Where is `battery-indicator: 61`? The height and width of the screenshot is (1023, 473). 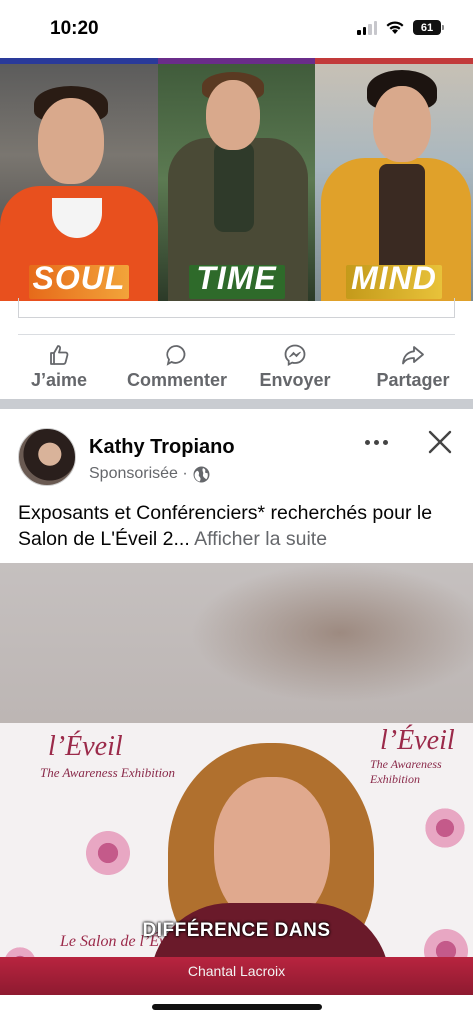 battery-indicator: 61 is located at coordinates (428, 27).